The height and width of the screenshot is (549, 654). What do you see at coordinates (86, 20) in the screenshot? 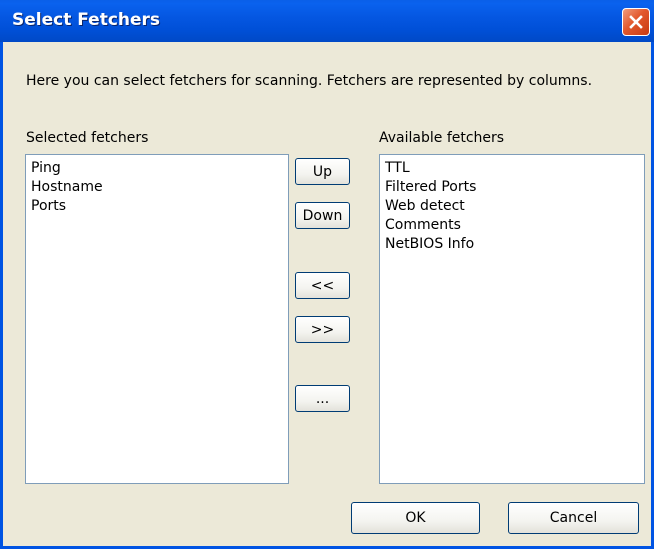
I see `window-title: Select Fetchers` at bounding box center [86, 20].